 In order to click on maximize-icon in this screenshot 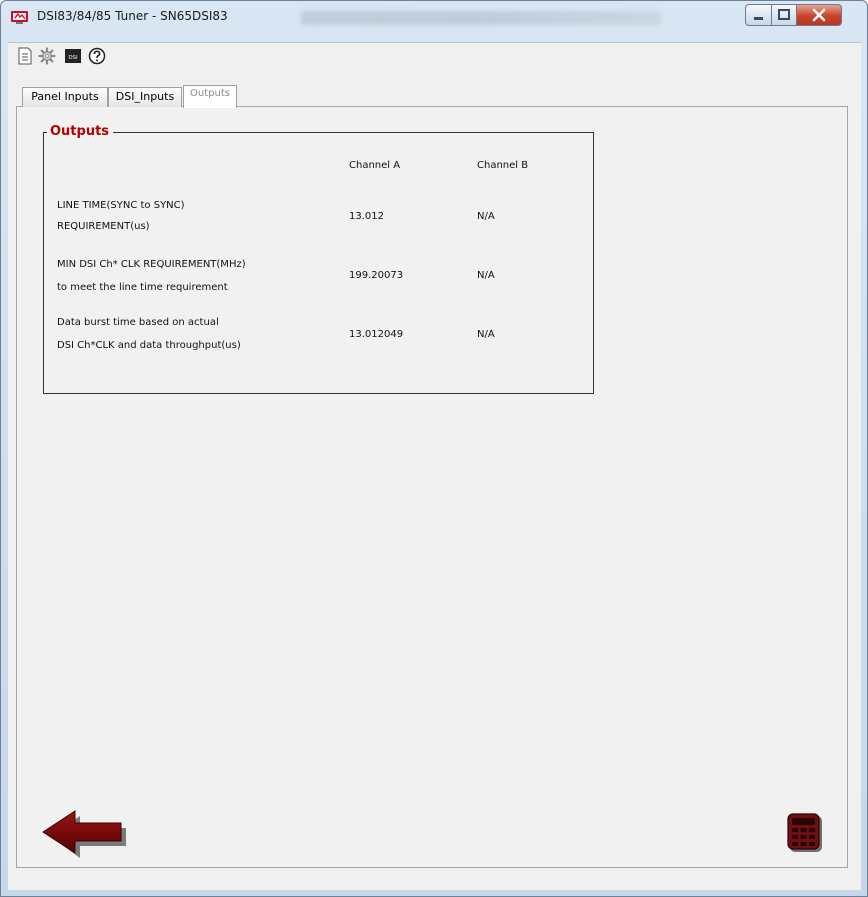, I will do `click(784, 14)`.